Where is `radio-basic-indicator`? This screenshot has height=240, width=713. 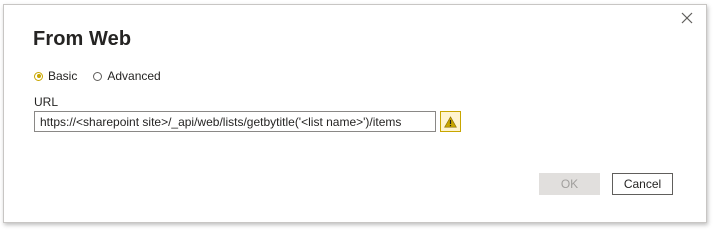
radio-basic-indicator is located at coordinates (38, 76).